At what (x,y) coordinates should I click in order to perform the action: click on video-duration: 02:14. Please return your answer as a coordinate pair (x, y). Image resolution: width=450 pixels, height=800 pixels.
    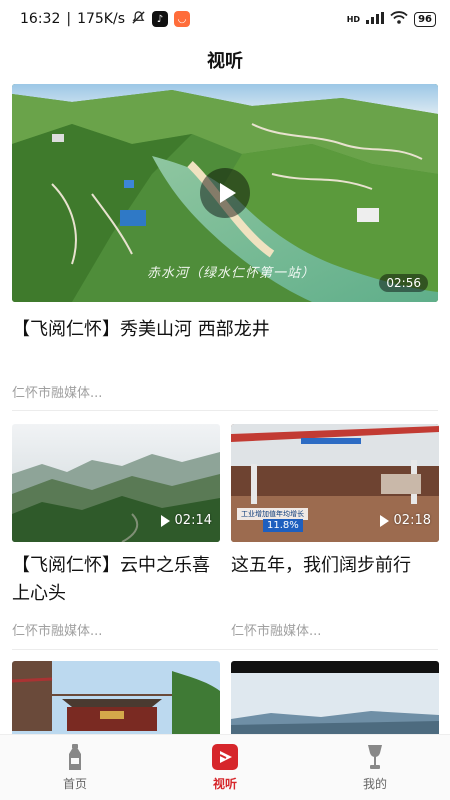
    Looking at the image, I should click on (186, 520).